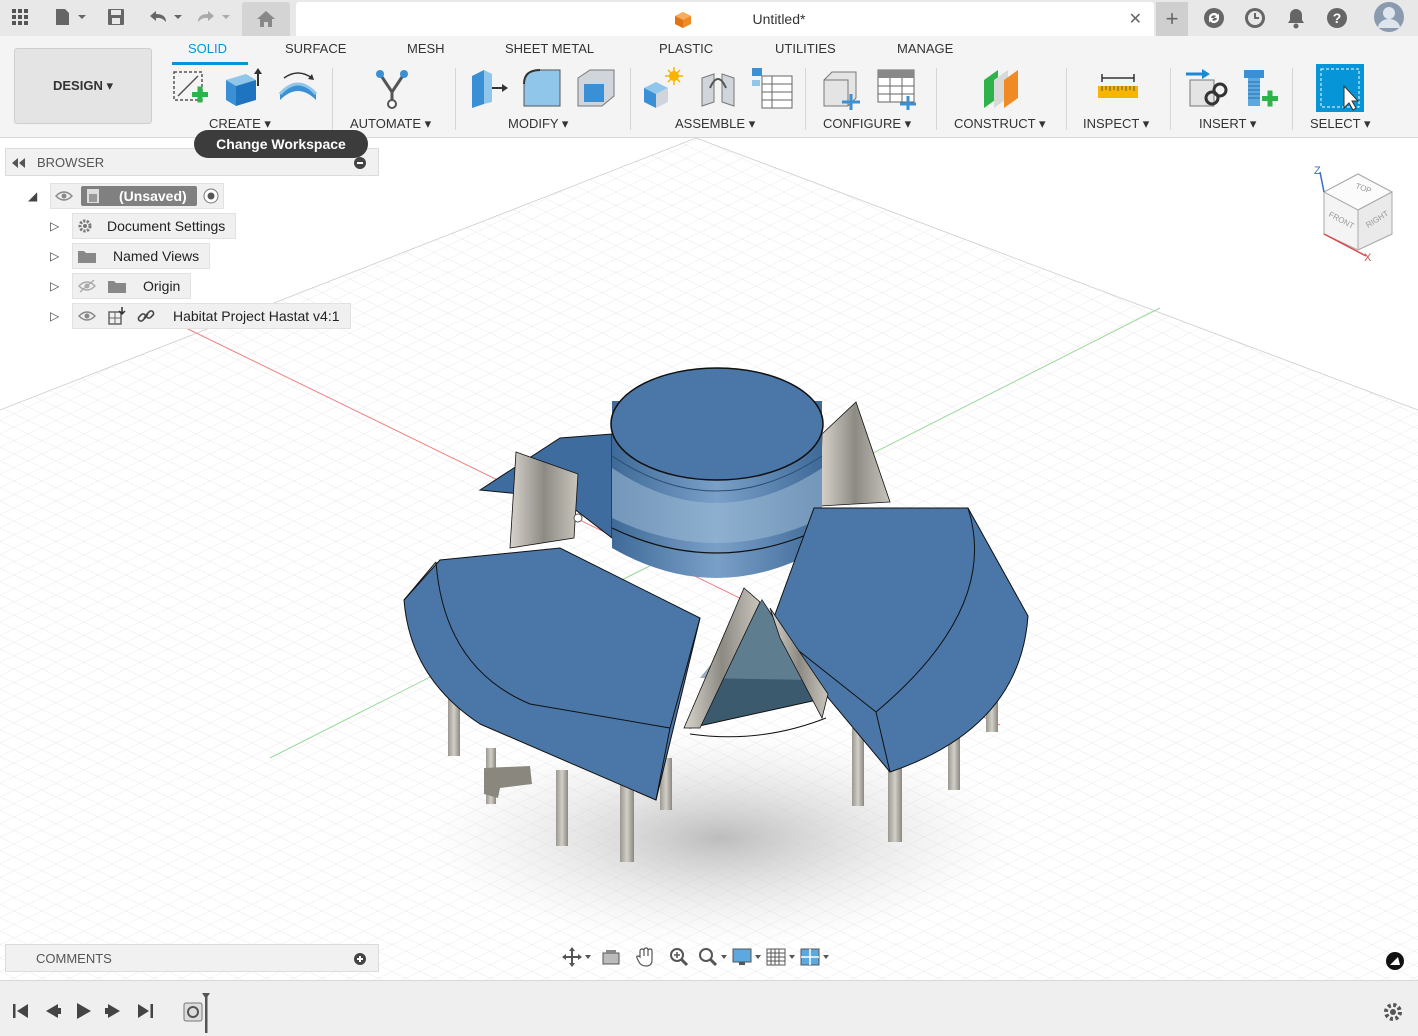 The image size is (1418, 1036). I want to click on configure-group-label: CONFIGURE ▾, so click(867, 124).